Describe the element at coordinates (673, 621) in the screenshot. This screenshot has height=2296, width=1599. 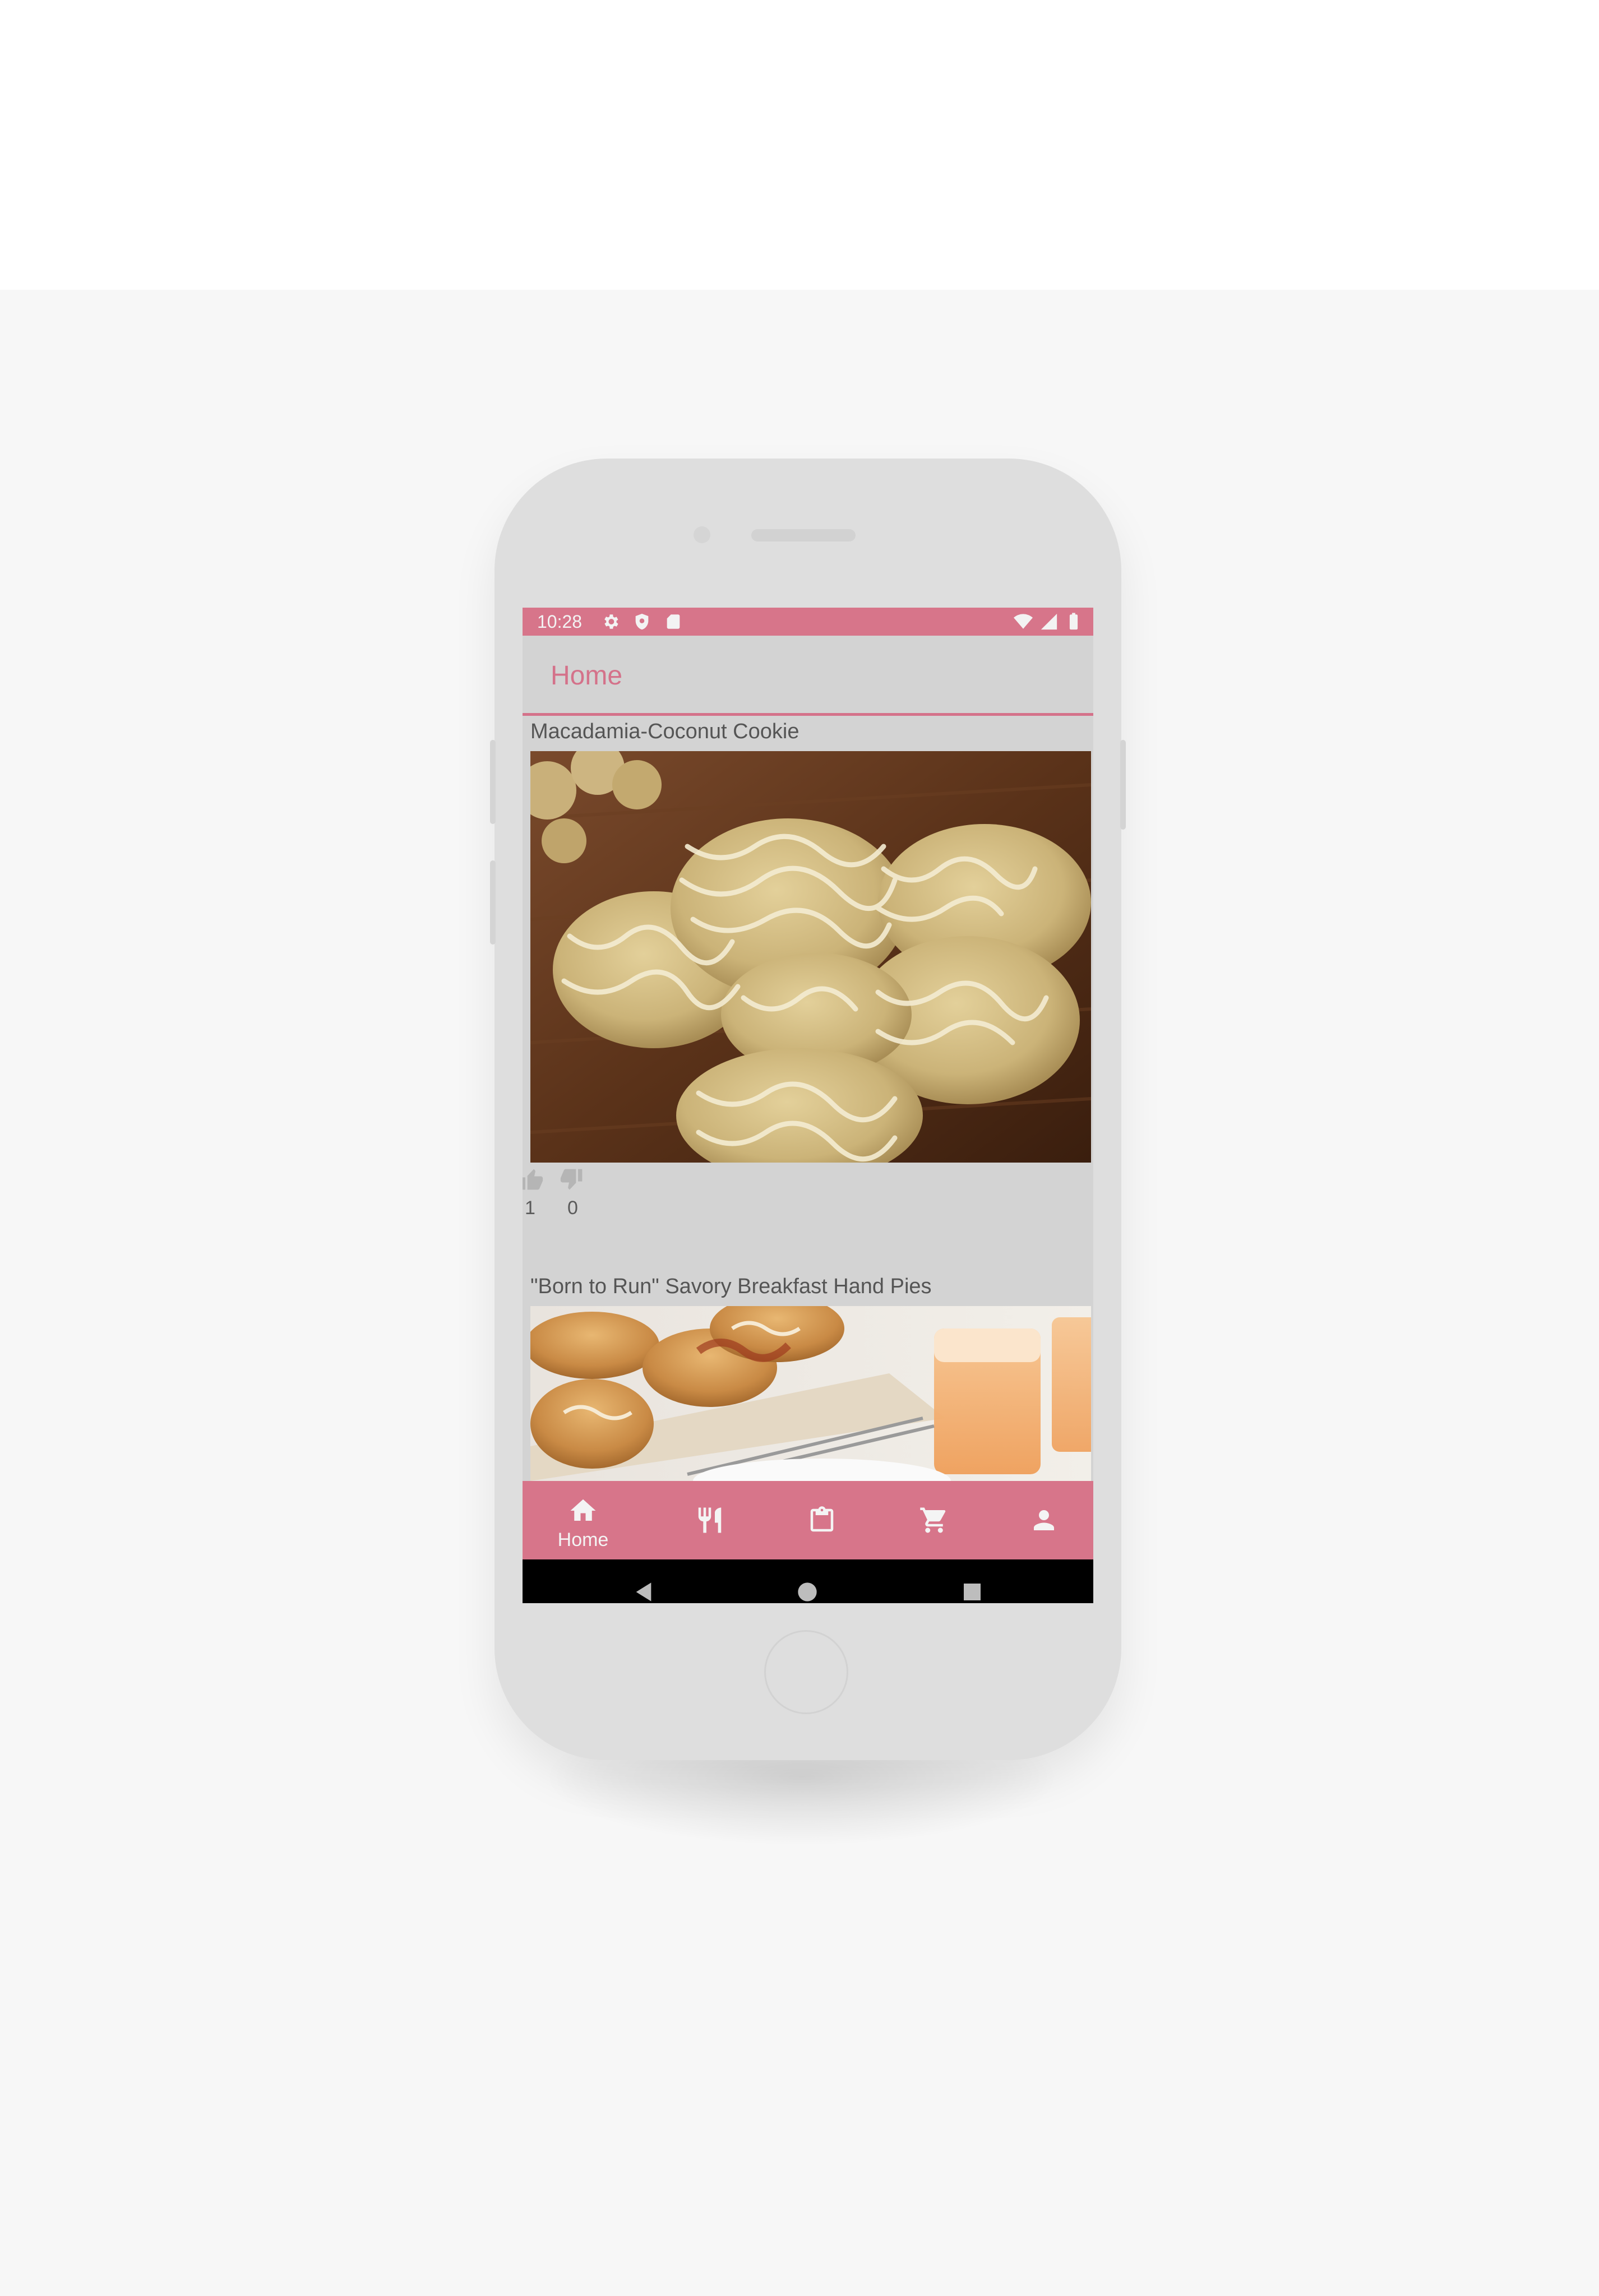
I see `sim-card-icon` at that location.